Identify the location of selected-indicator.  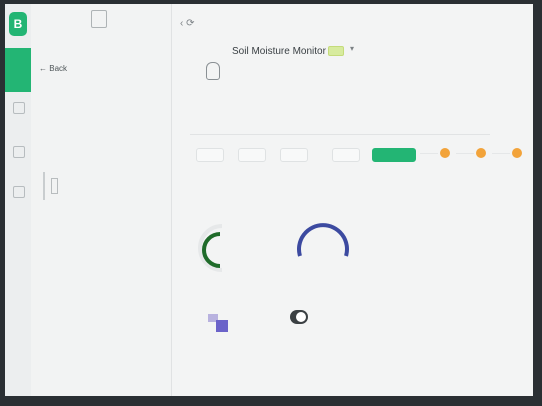
(44, 186).